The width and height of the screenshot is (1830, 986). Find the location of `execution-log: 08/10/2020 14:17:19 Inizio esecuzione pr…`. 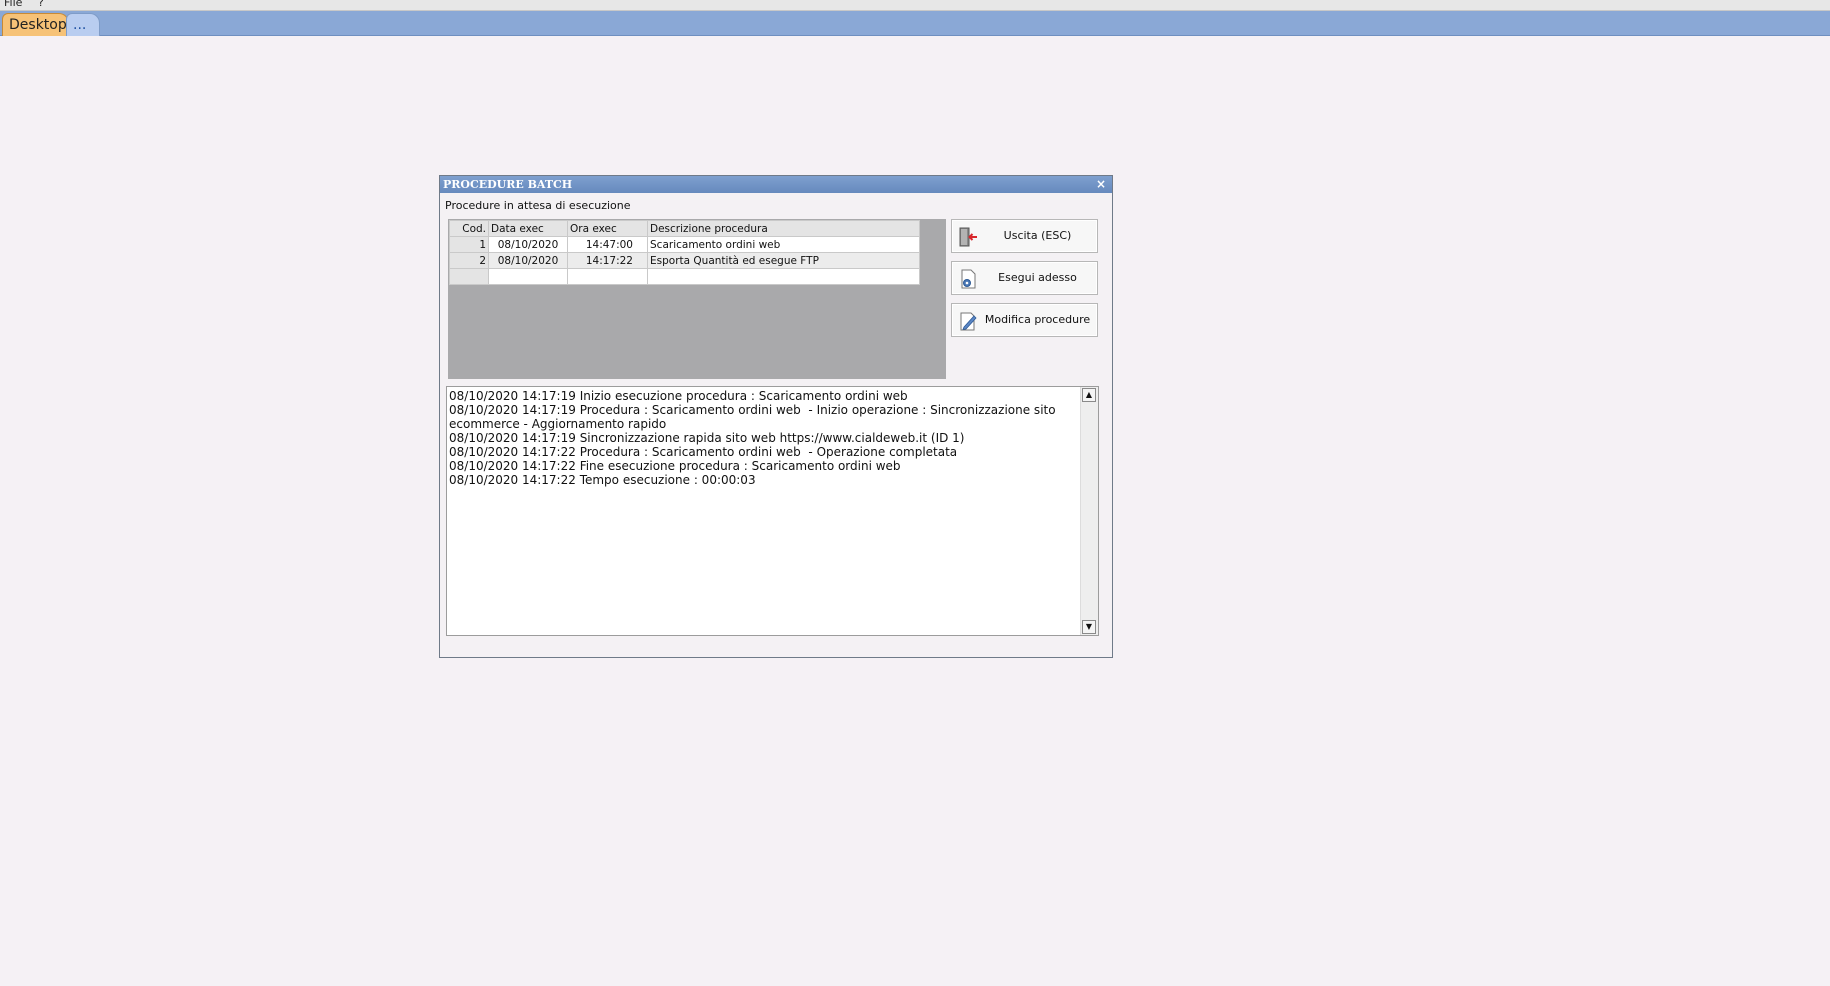

execution-log: 08/10/2020 14:17:19 Inizio esecuzione pr… is located at coordinates (772, 511).